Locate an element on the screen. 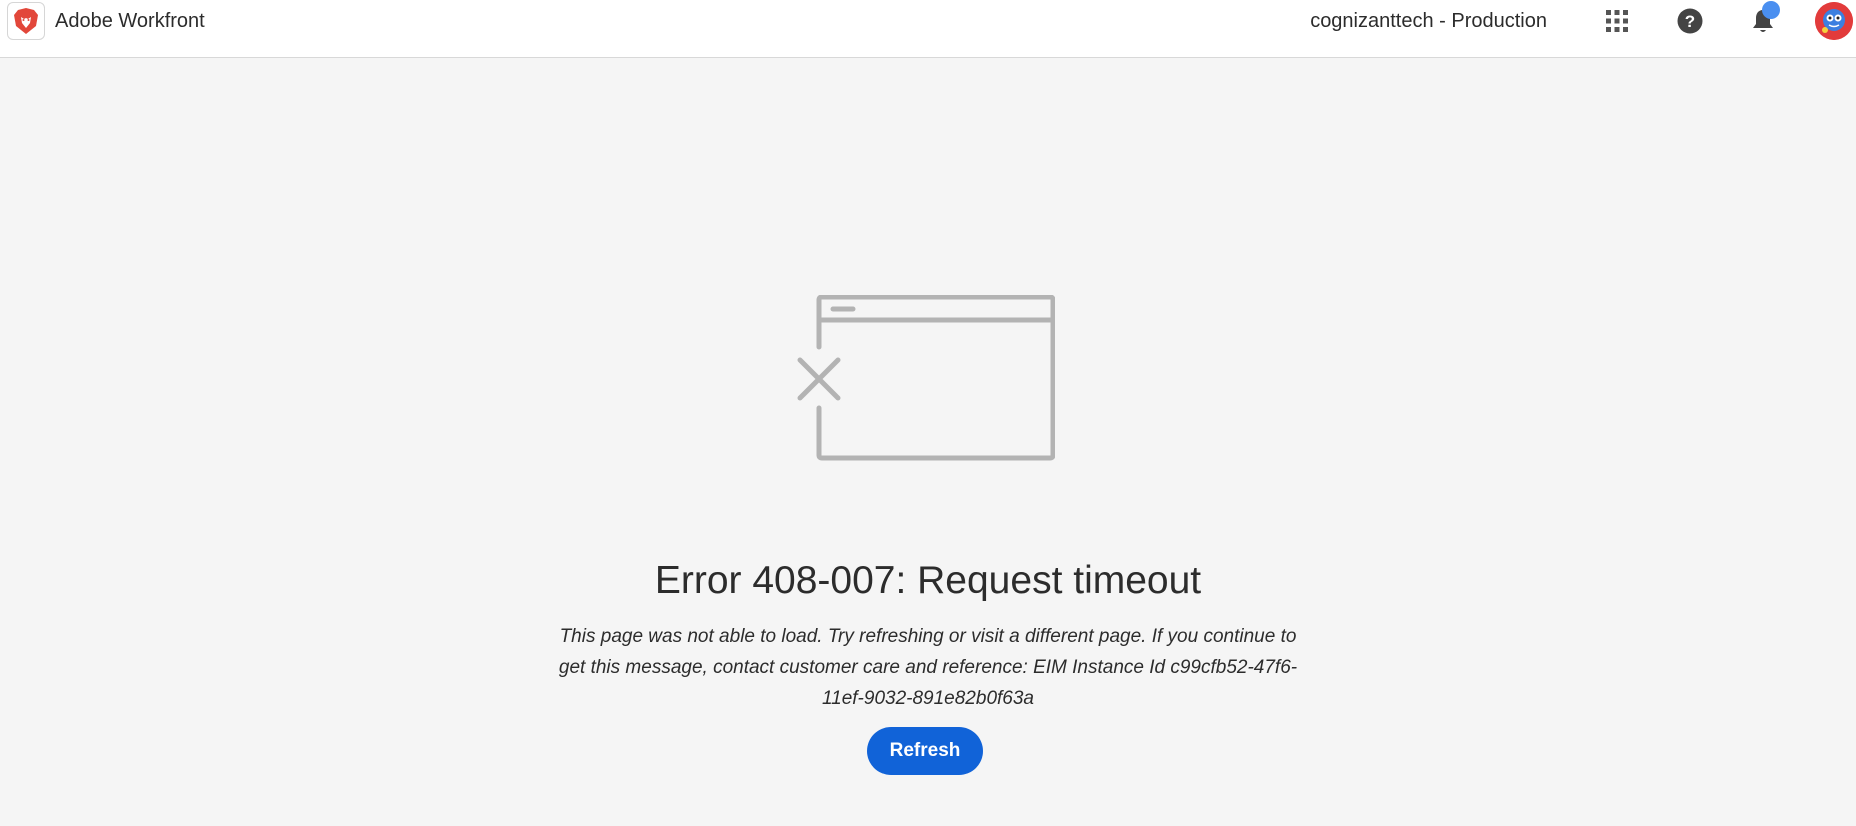 This screenshot has height=826, width=1856. refresh-button: Refresh is located at coordinates (925, 751).